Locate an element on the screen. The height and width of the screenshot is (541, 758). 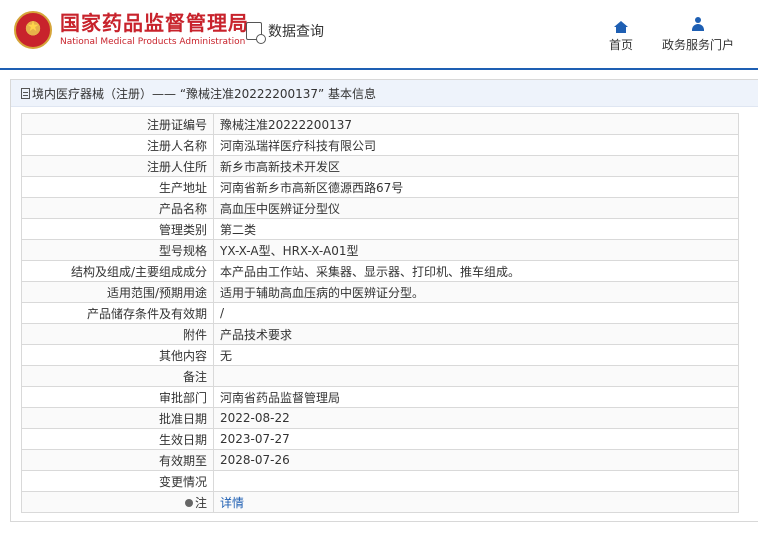
nav-service-portal: 政务服务门户 is located at coordinates (698, 35).